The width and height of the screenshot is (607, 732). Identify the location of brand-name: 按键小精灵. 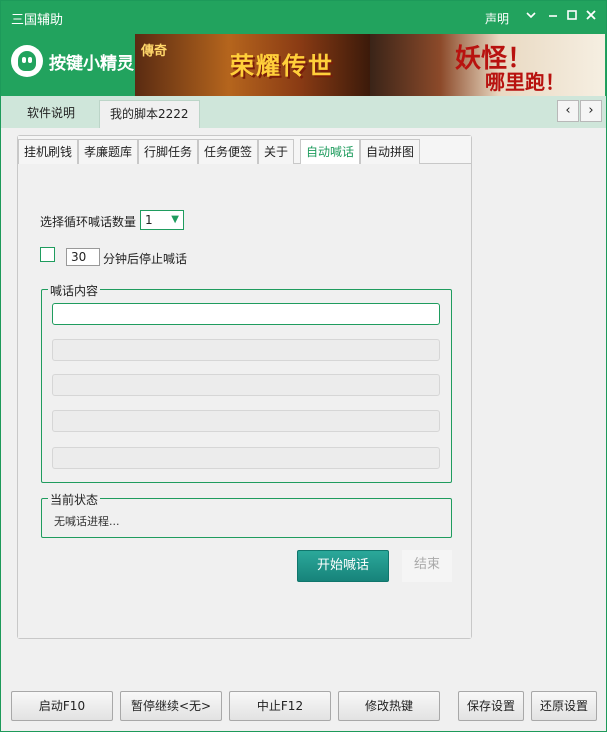
(91, 64).